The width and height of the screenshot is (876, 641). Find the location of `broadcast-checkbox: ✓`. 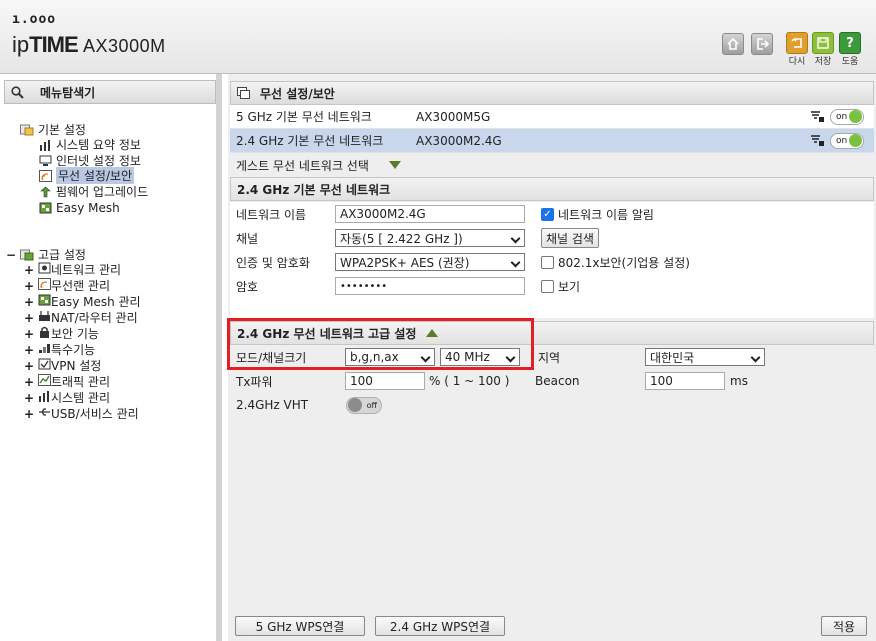

broadcast-checkbox: ✓ is located at coordinates (547, 214).